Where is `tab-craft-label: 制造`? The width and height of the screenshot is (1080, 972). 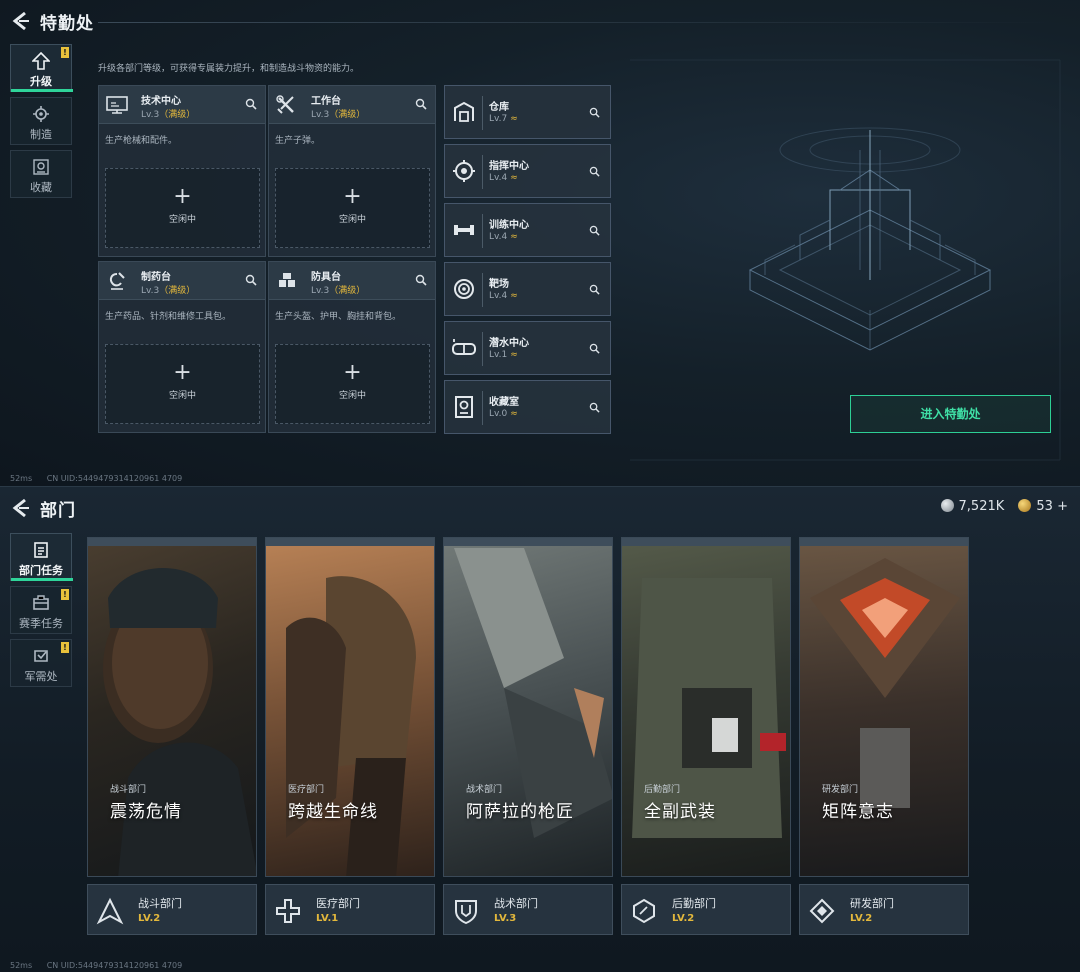
tab-craft-label: 制造 is located at coordinates (41, 134).